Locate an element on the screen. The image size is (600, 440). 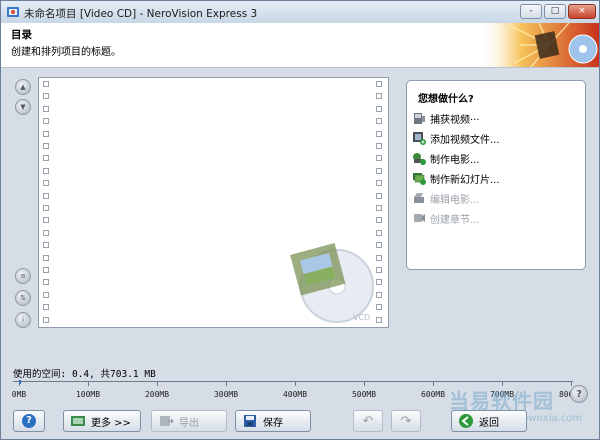
more-button-label: 更多 >> is located at coordinates (111, 423).